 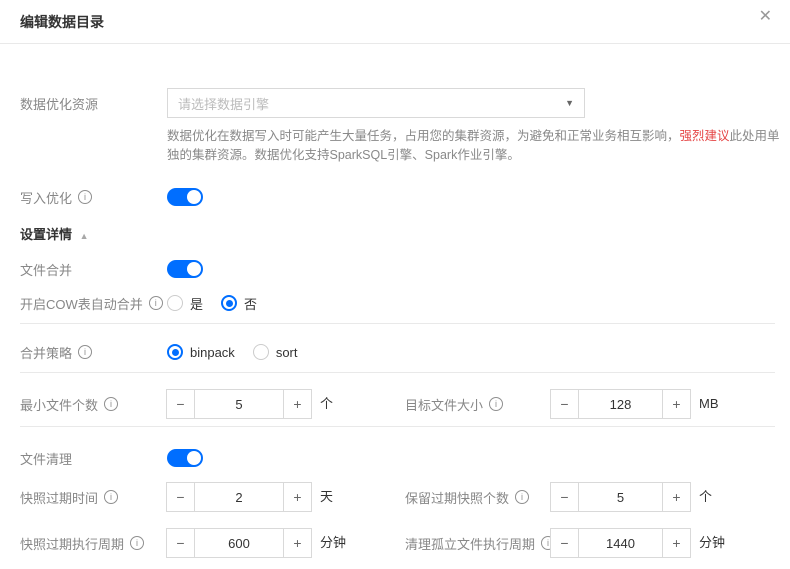 I want to click on min-files-stepper: − +, so click(x=239, y=404).